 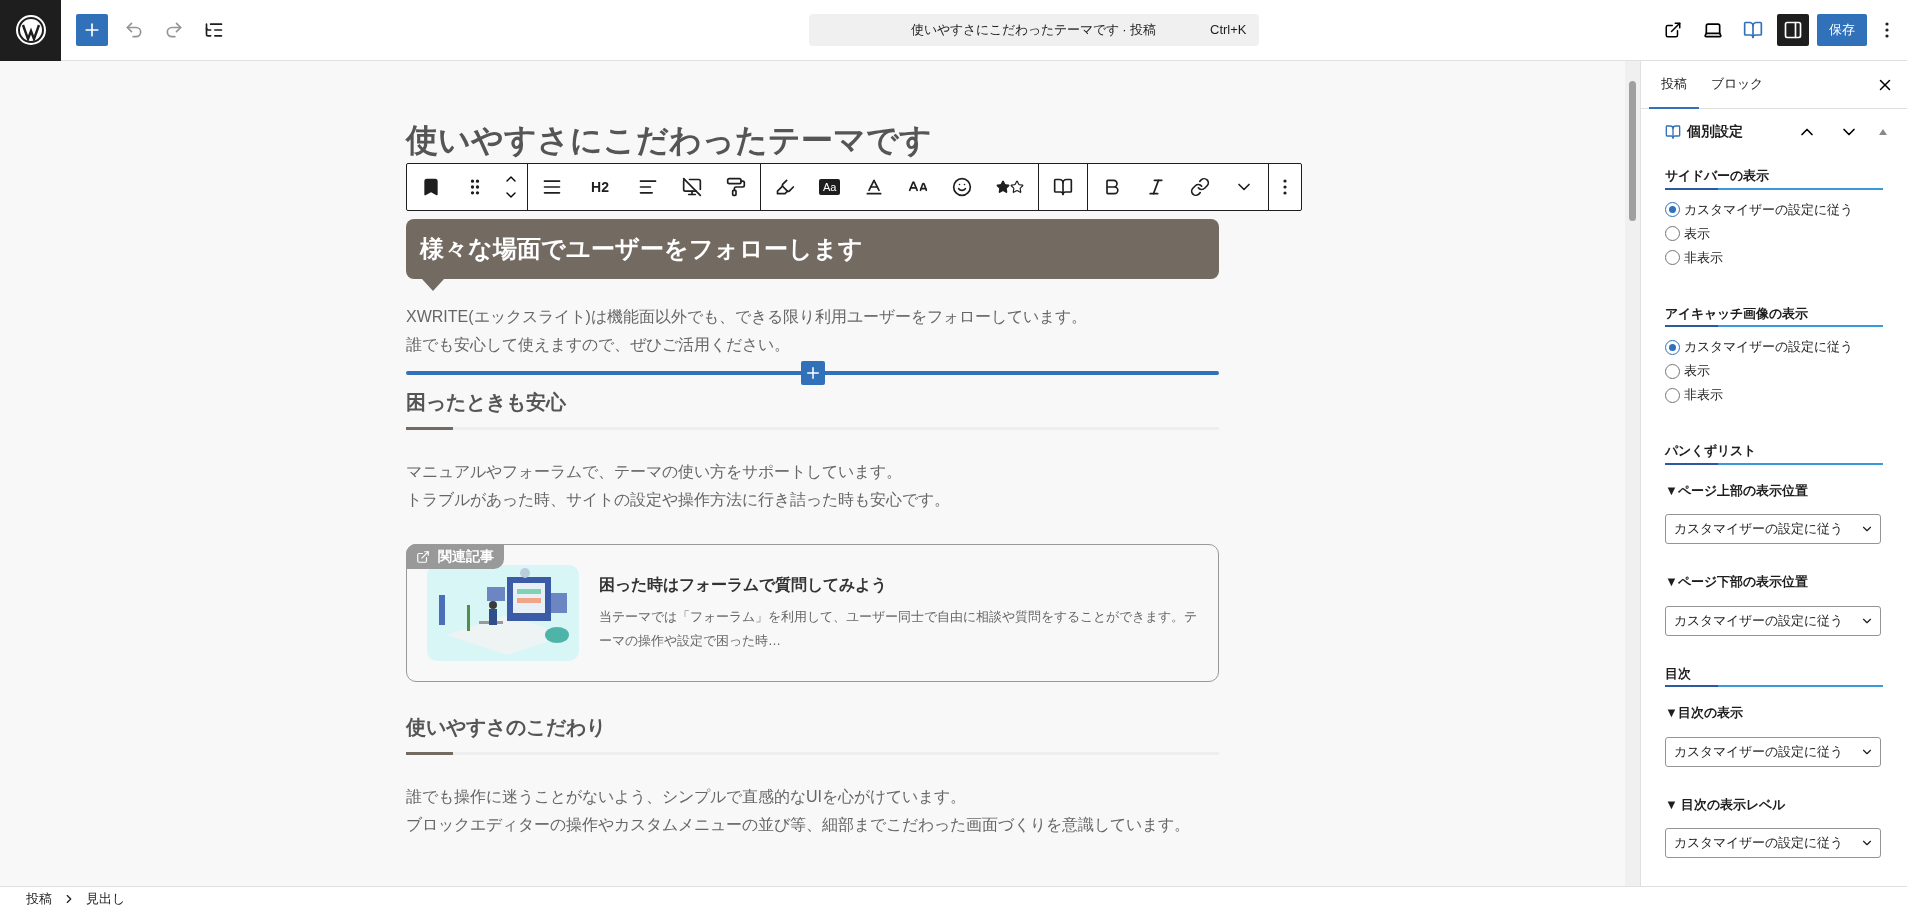 I want to click on redo-icon, so click(x=174, y=30).